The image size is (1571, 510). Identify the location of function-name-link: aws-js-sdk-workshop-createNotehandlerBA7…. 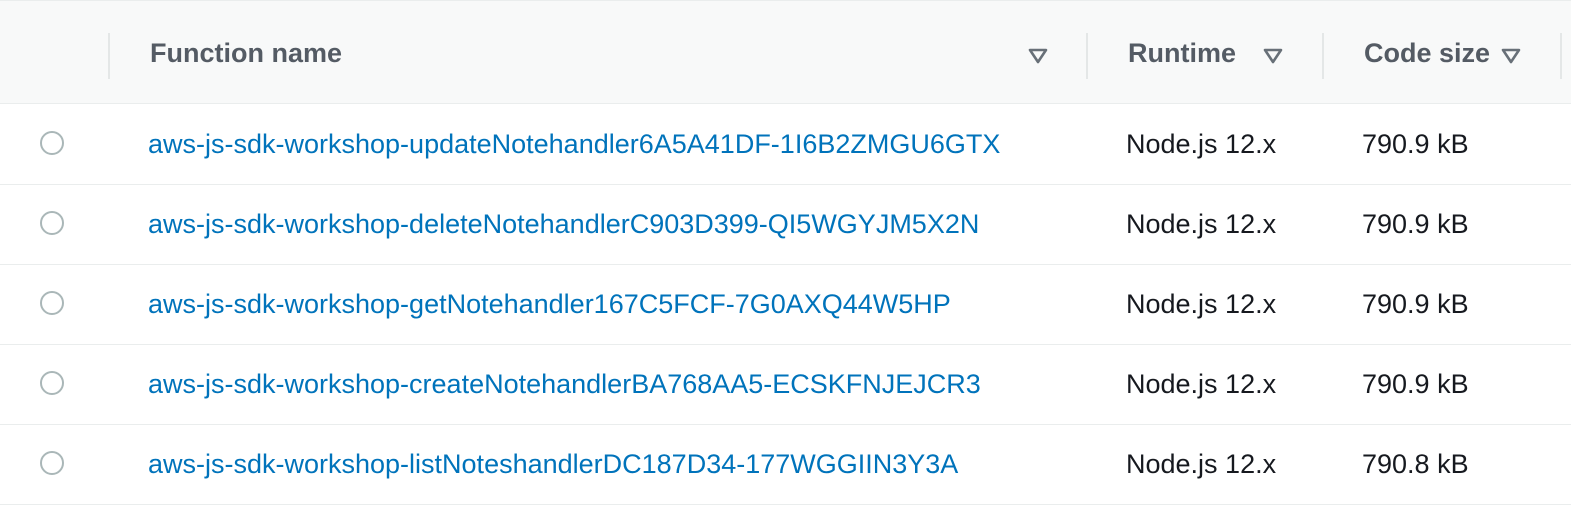
(564, 384).